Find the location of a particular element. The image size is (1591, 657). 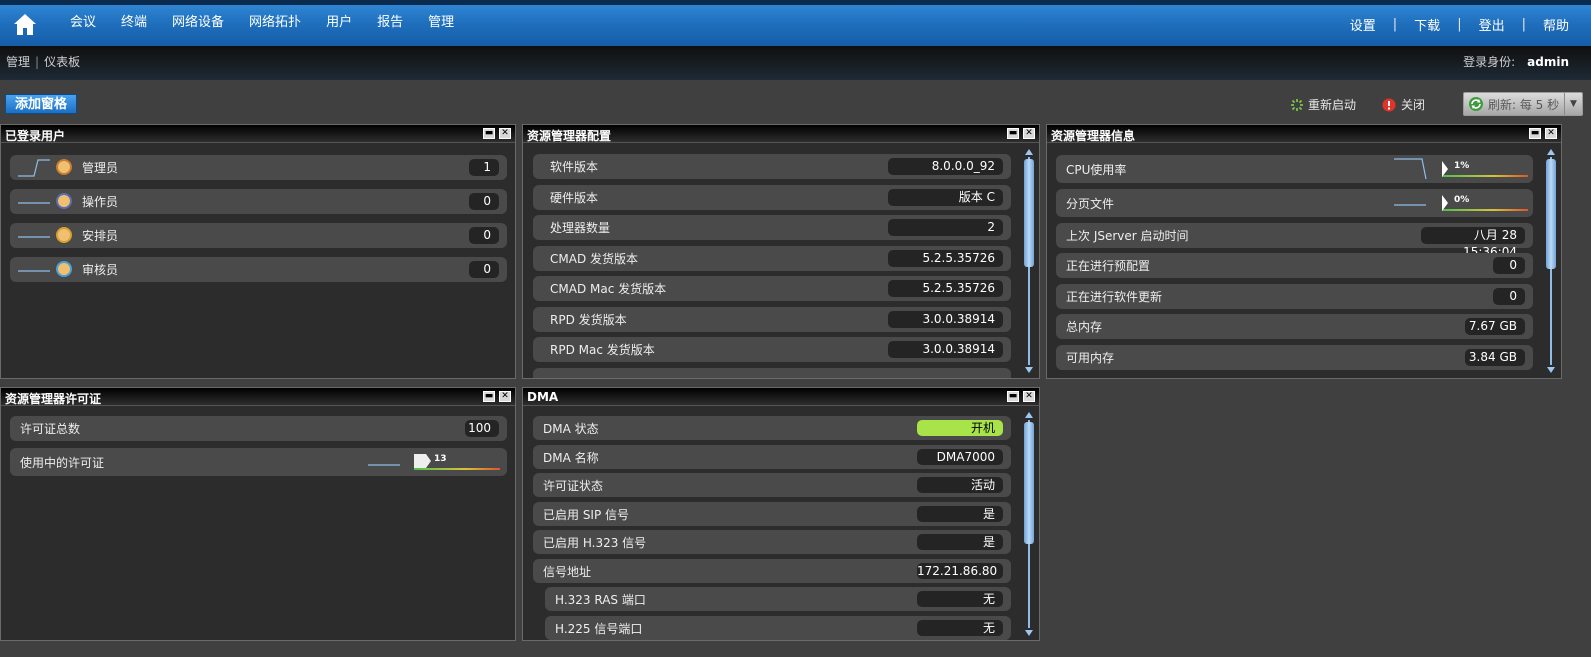

cpu-sparkline is located at coordinates (1410, 169).